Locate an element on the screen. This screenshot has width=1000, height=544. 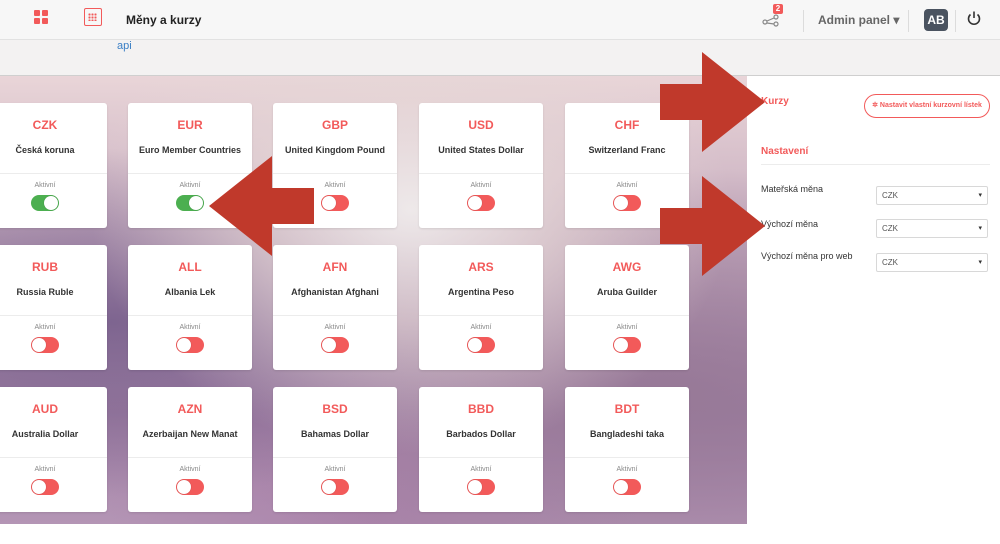
currency-card: CZK Česká koruna Aktivní is located at coordinates (53, 165).